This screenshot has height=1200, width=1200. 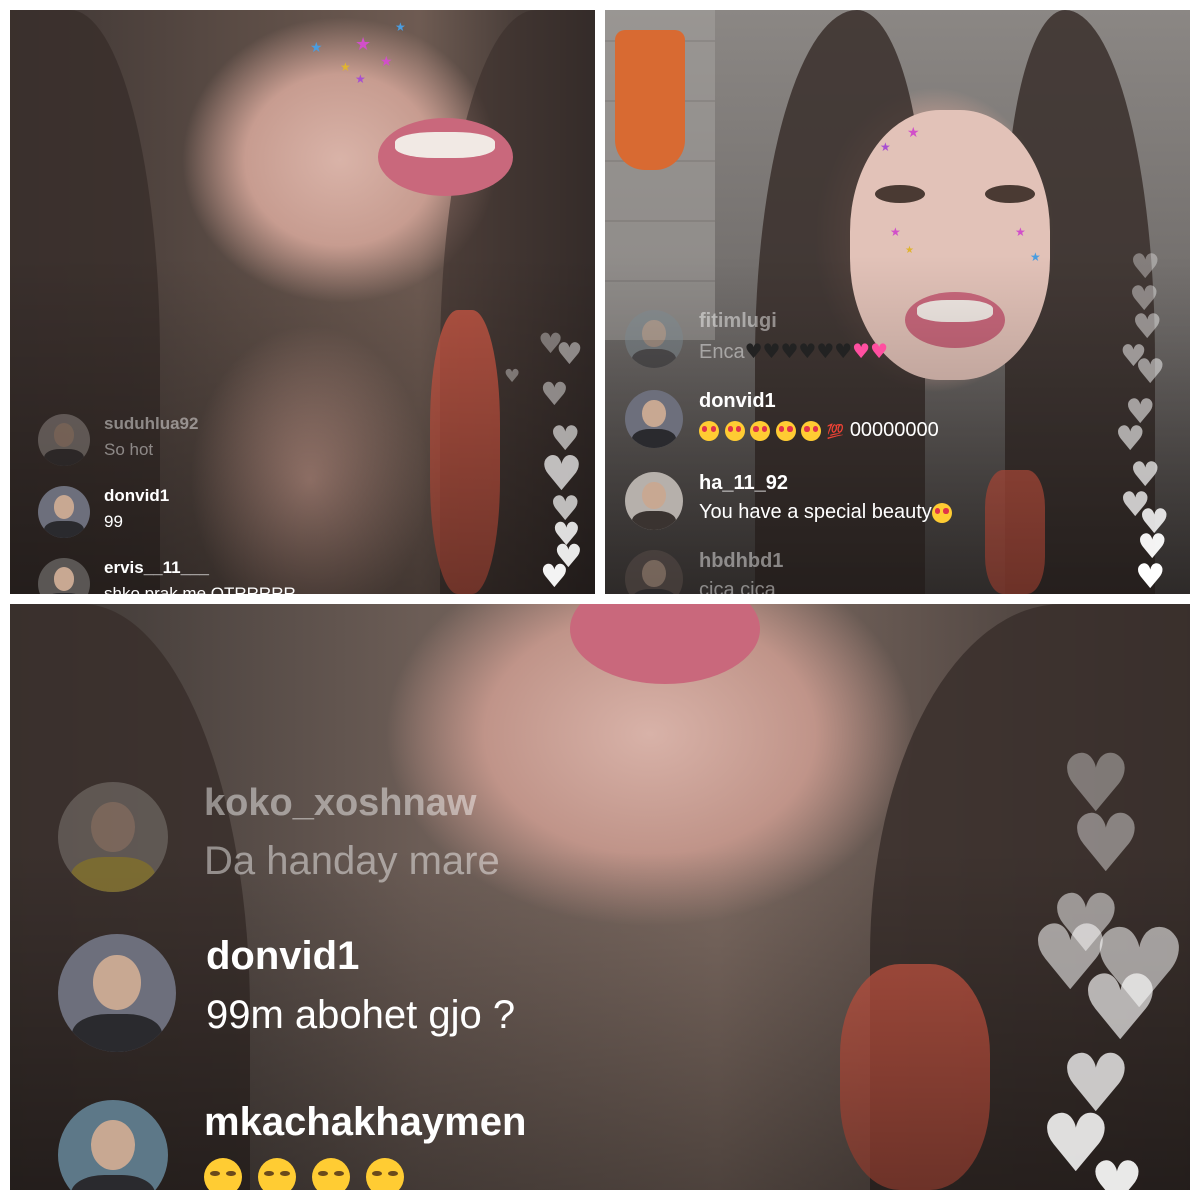 I want to click on comment-message: 99m abohet gjo ?, so click(x=361, y=1015).